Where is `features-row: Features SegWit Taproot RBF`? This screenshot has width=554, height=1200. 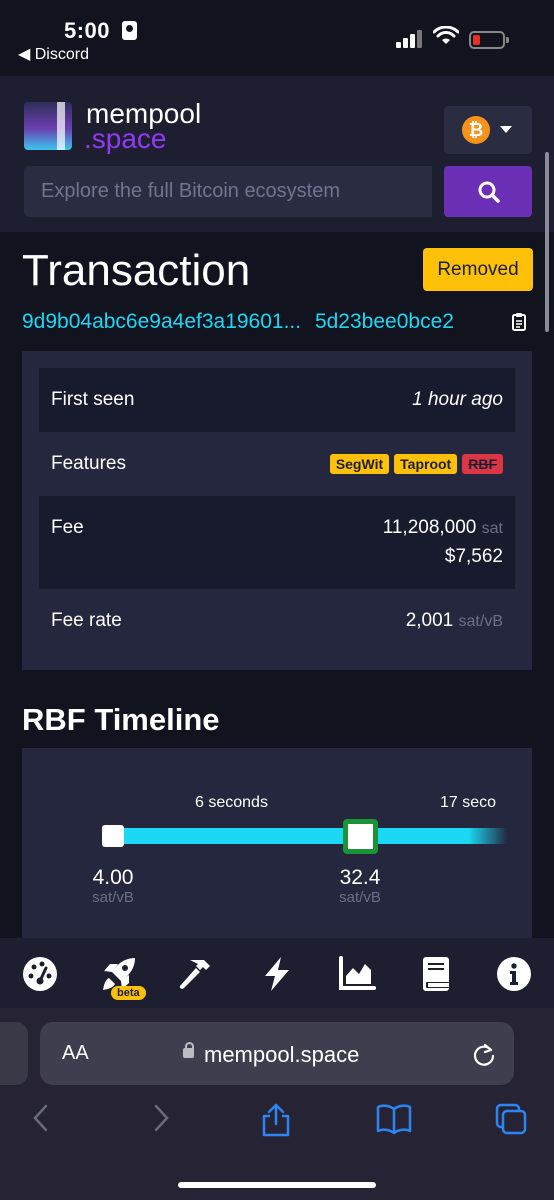
features-row: Features SegWit Taproot RBF is located at coordinates (277, 464).